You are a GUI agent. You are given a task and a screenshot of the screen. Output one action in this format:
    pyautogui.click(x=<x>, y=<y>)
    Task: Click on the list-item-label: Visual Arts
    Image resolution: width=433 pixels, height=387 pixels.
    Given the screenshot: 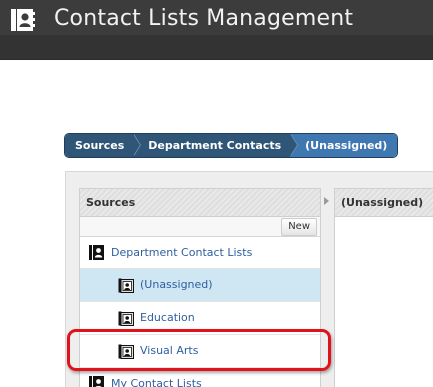 What is the action you would take?
    pyautogui.click(x=169, y=350)
    